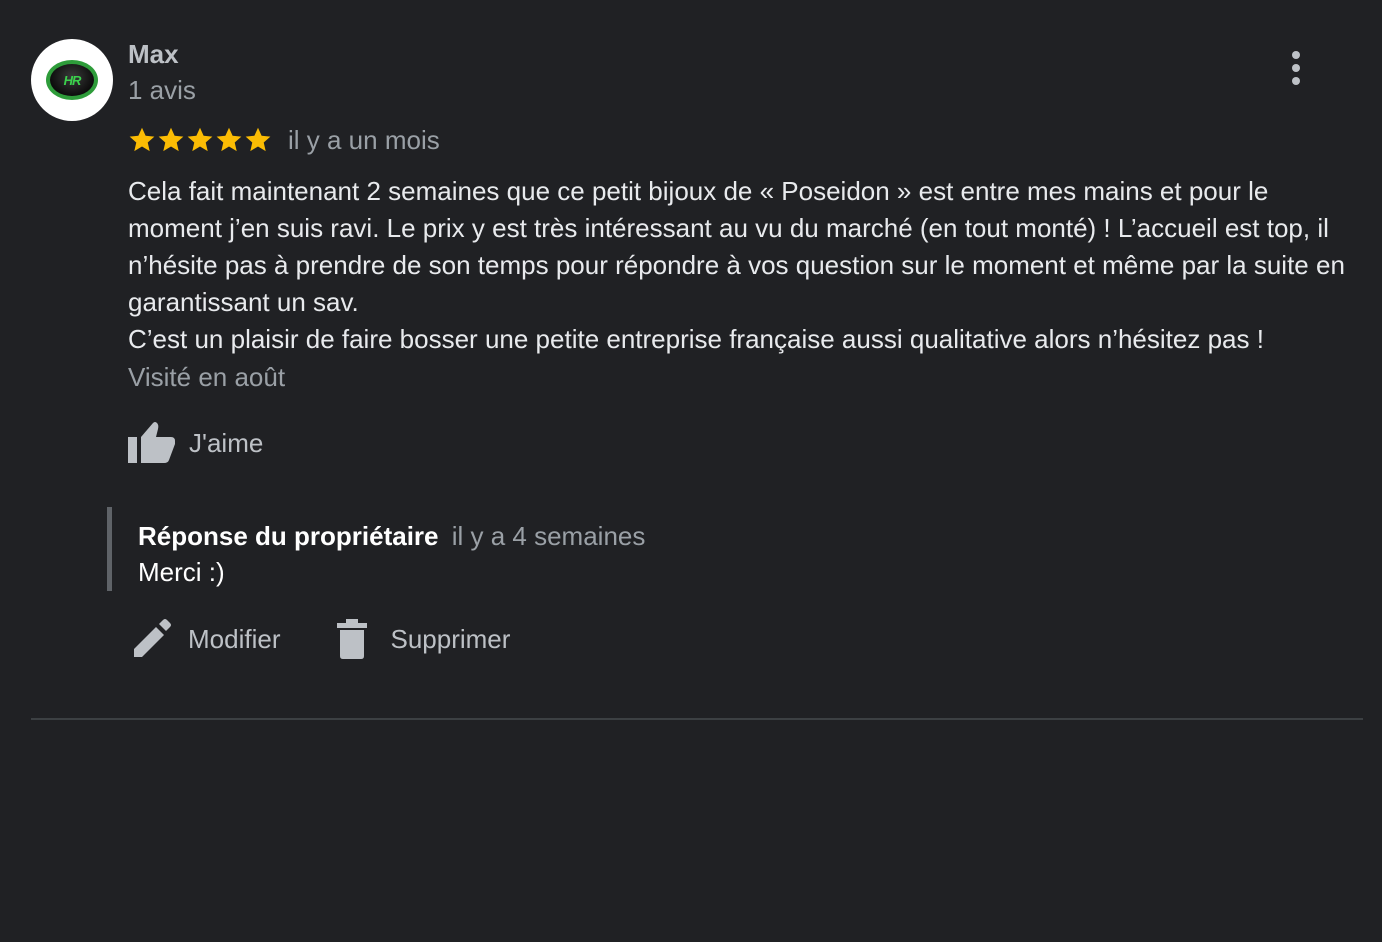 The height and width of the screenshot is (942, 1382). What do you see at coordinates (151, 442) in the screenshot?
I see `thumb-up-icon` at bounding box center [151, 442].